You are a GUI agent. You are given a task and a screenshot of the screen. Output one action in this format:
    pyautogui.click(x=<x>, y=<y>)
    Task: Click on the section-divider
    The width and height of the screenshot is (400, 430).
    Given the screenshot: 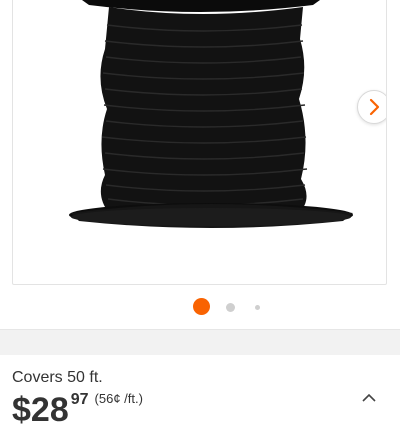 What is the action you would take?
    pyautogui.click(x=200, y=342)
    